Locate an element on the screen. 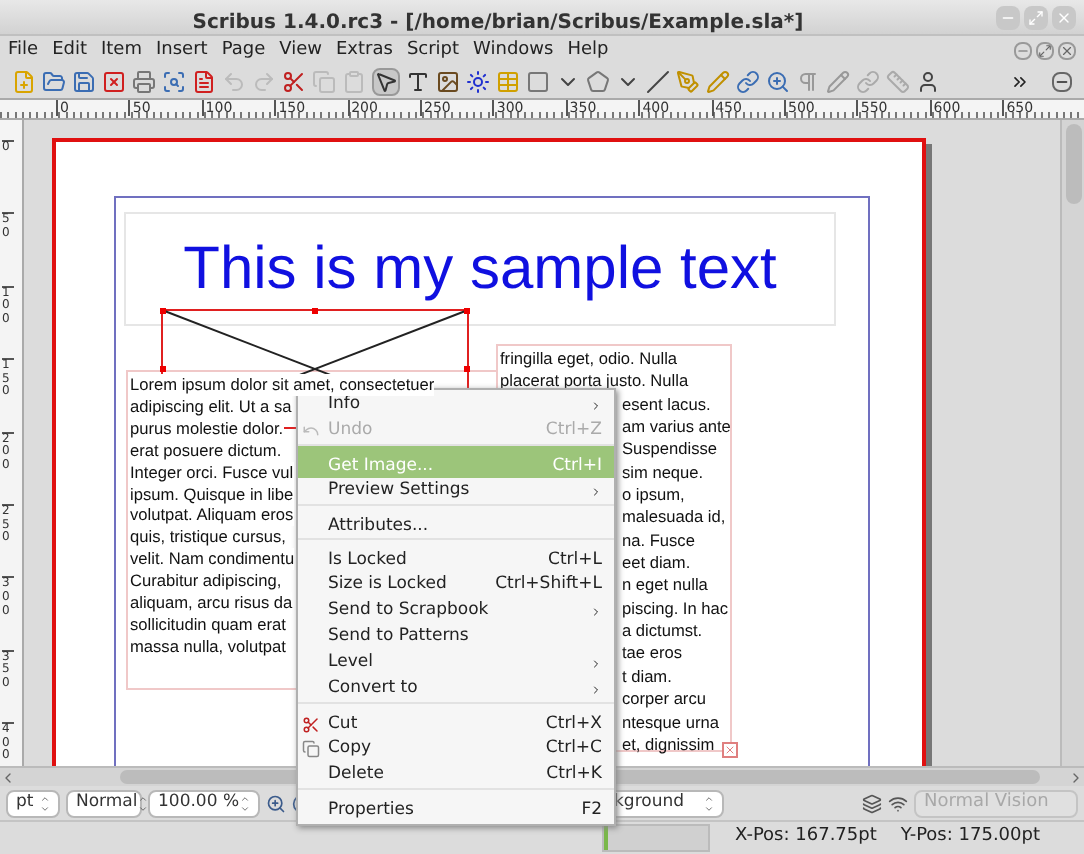 This screenshot has height=854, width=1084. body-text-line: piscing. In hac is located at coordinates (675, 609).